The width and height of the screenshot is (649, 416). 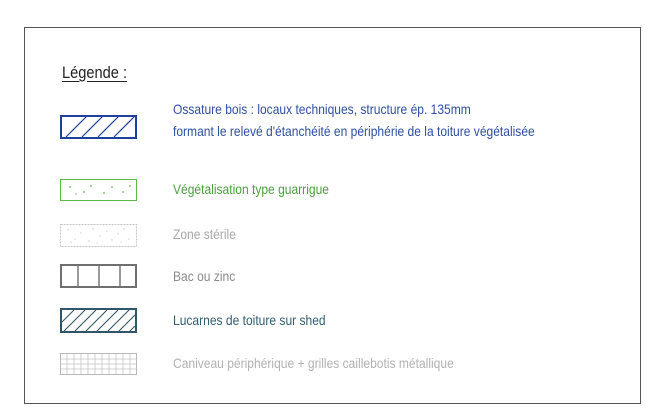 What do you see at coordinates (95, 72) in the screenshot?
I see `legend-title: Légende :` at bounding box center [95, 72].